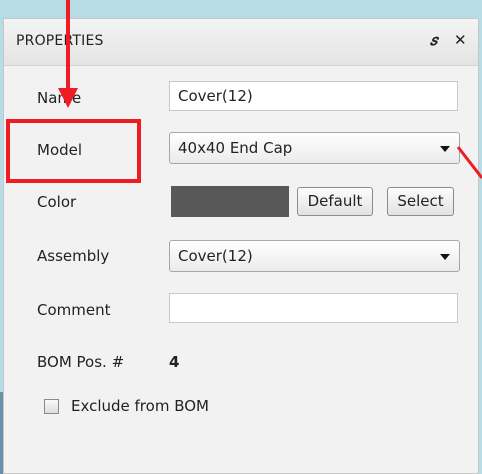 Image resolution: width=482 pixels, height=474 pixels. What do you see at coordinates (68, 50) in the screenshot?
I see `callout-arrow` at bounding box center [68, 50].